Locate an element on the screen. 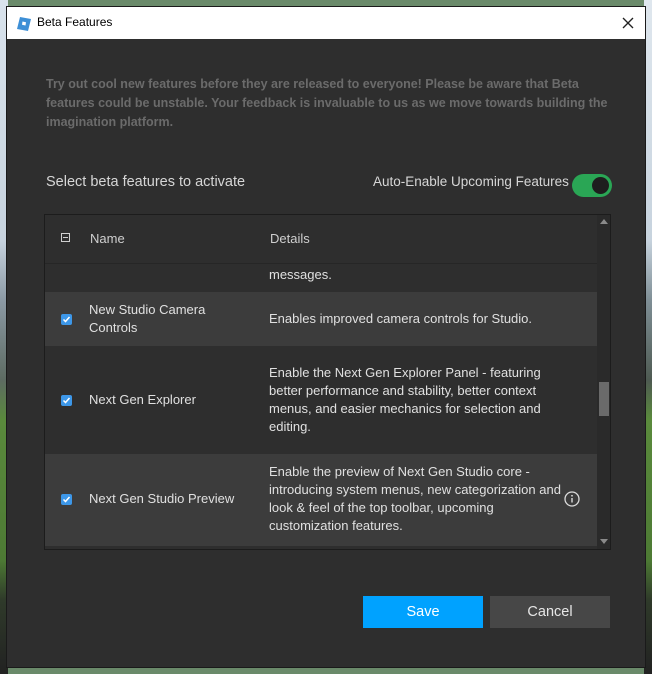 The image size is (652, 674). table-row: messages. is located at coordinates (321, 278).